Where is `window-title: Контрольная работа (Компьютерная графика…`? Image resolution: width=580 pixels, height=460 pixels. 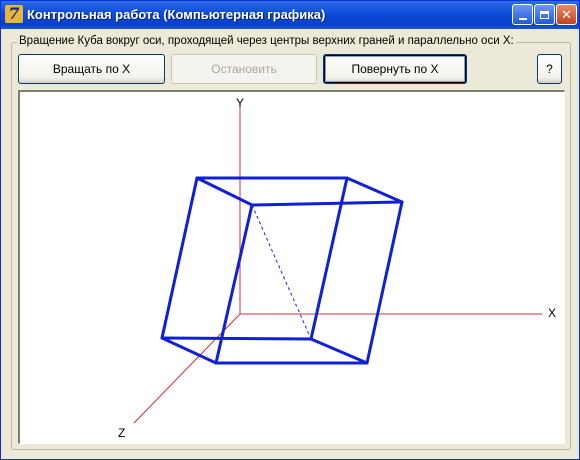
window-title: Контрольная работа (Компьютерная графика… is located at coordinates (176, 14).